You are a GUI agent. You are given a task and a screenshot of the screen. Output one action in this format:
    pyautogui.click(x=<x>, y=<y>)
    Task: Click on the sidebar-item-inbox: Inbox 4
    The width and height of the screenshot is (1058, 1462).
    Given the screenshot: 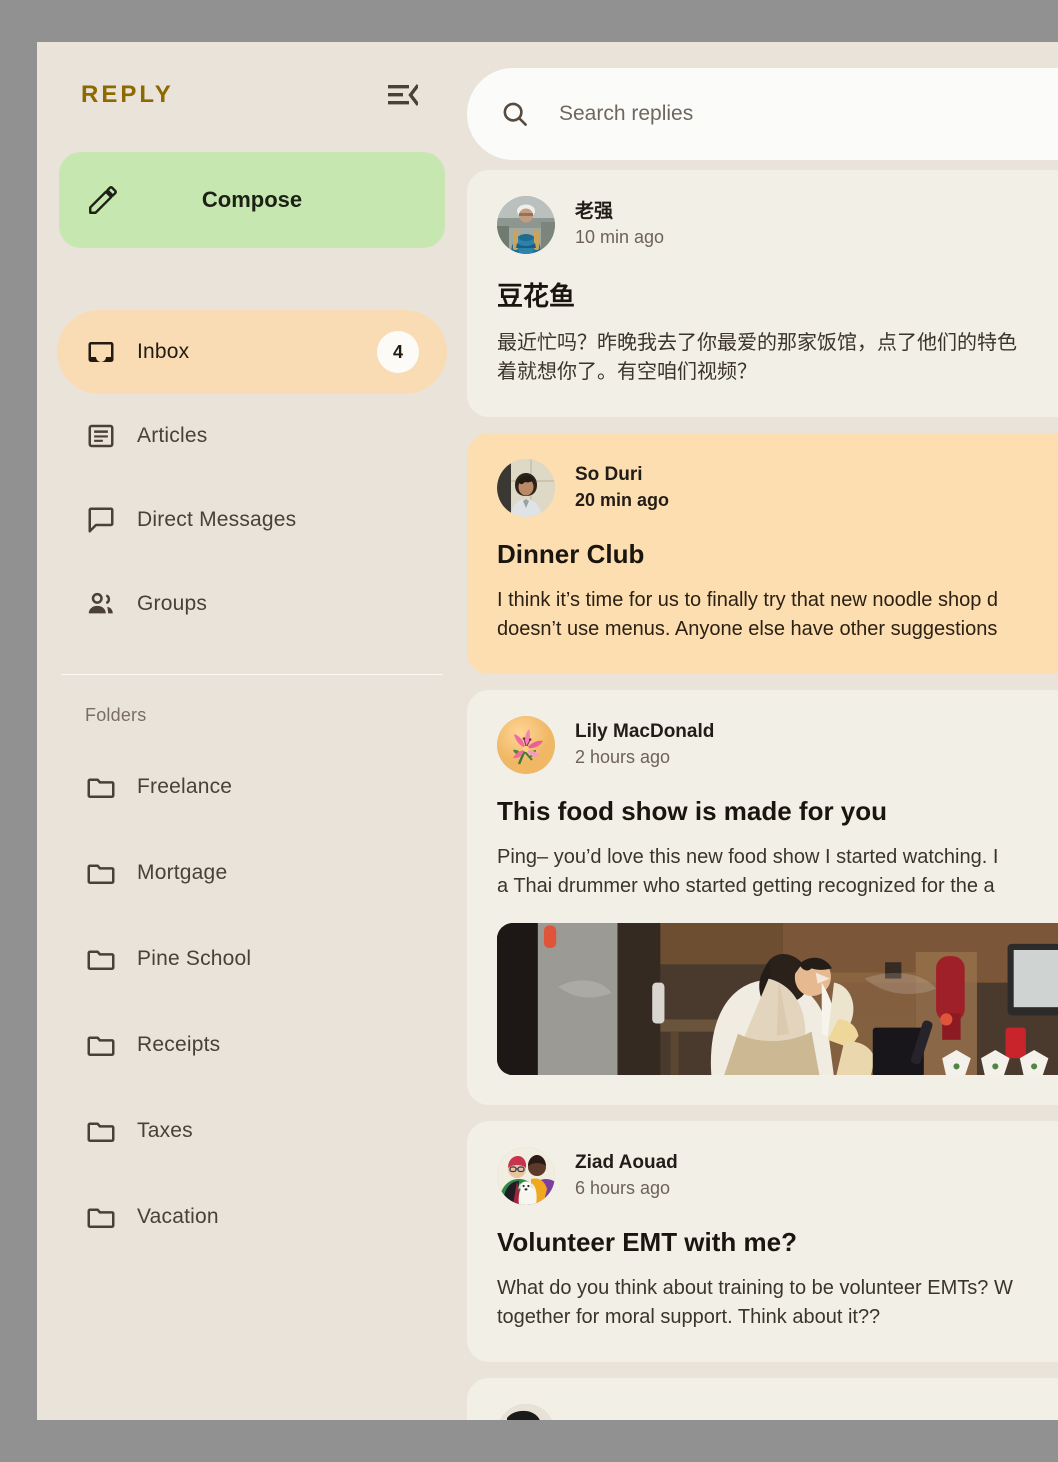 What is the action you would take?
    pyautogui.click(x=252, y=352)
    